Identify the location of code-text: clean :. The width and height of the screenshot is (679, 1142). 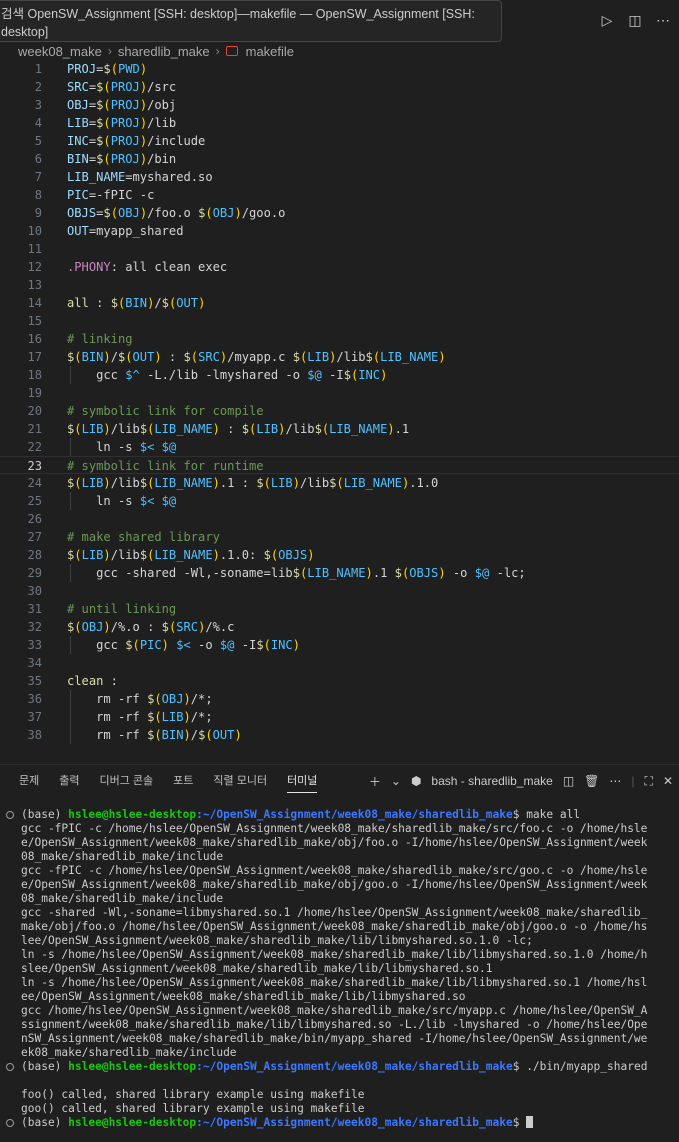
(92, 681).